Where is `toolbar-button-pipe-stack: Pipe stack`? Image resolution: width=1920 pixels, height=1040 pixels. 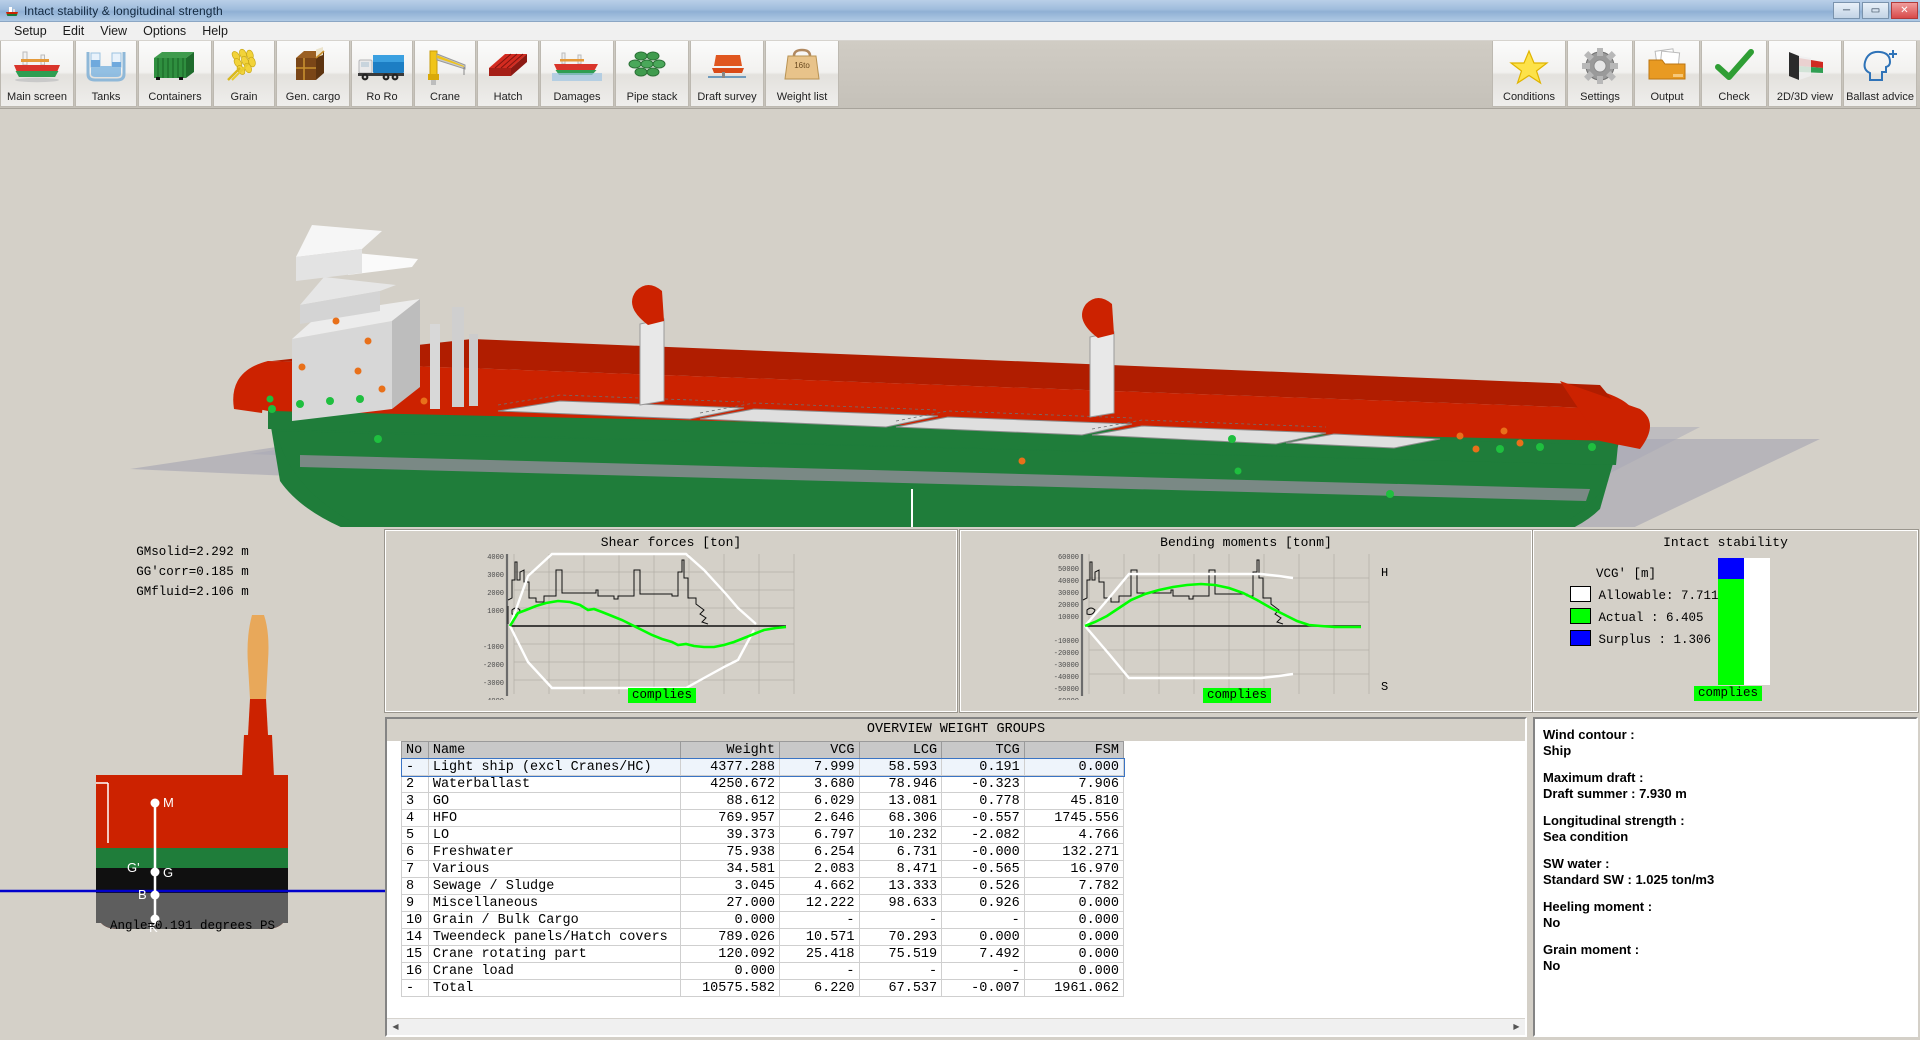 toolbar-button-pipe-stack: Pipe stack is located at coordinates (652, 74).